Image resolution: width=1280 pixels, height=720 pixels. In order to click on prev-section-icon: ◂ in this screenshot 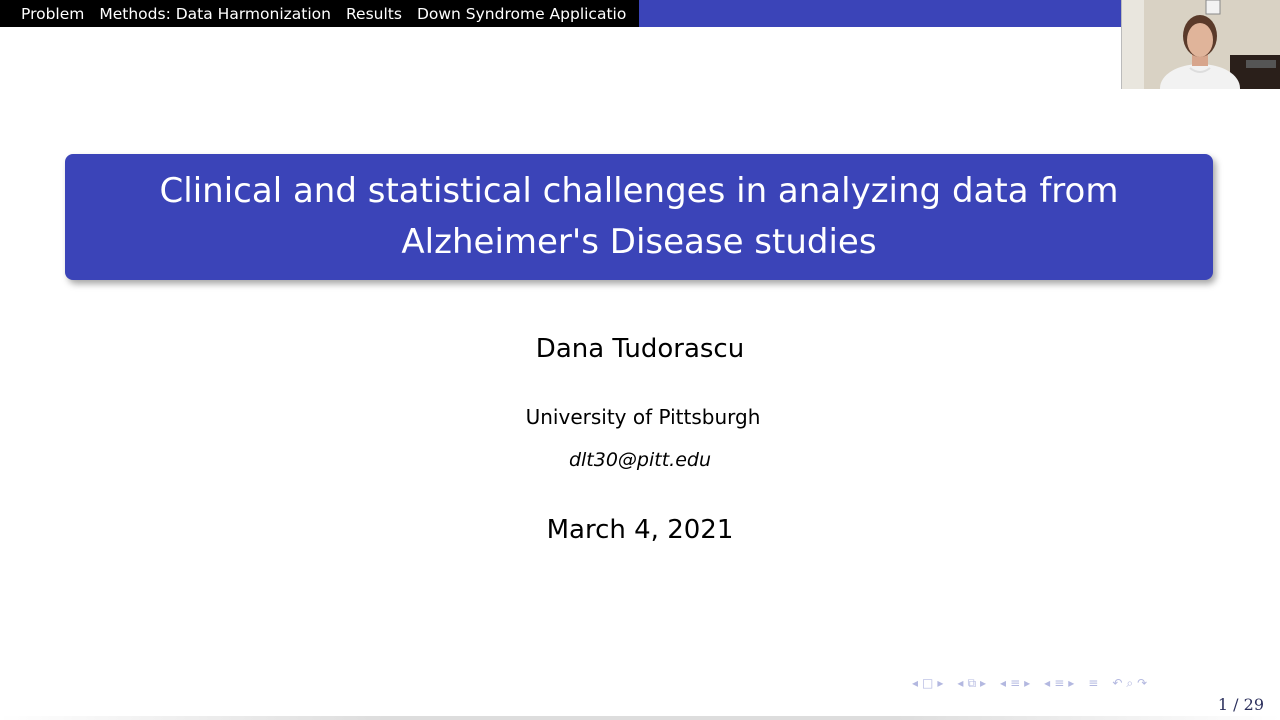, I will do `click(1047, 683)`.